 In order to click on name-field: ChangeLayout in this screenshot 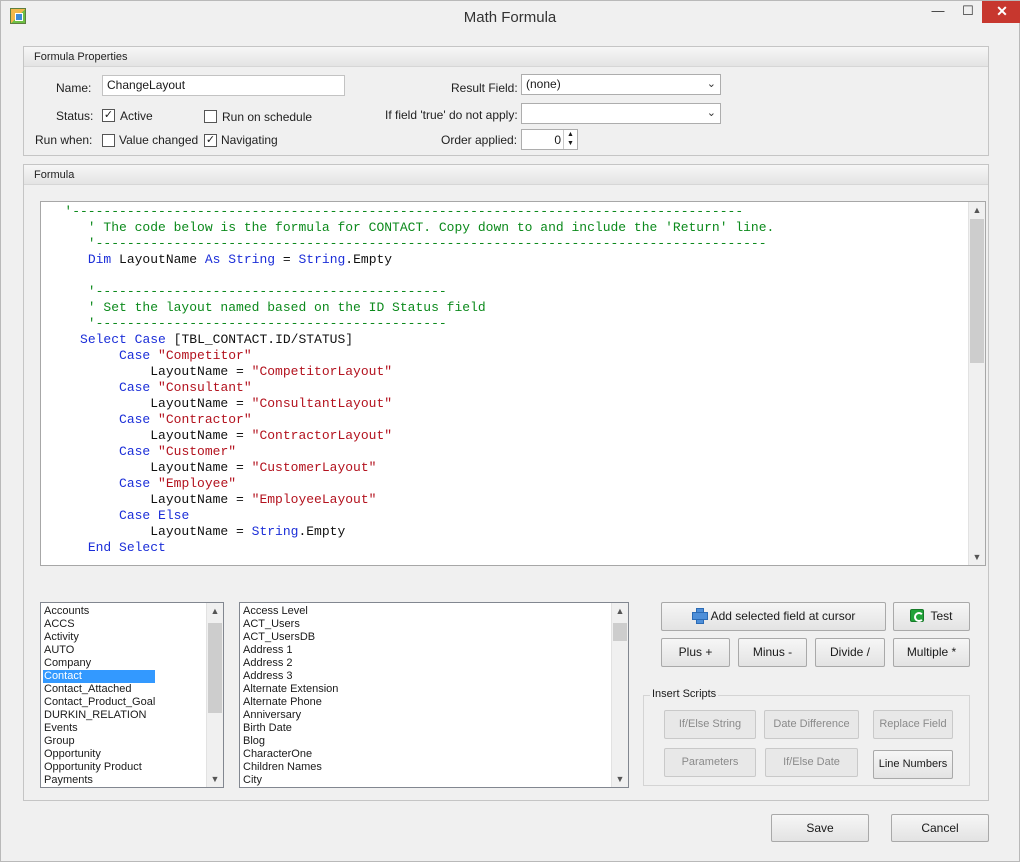, I will do `click(223, 85)`.